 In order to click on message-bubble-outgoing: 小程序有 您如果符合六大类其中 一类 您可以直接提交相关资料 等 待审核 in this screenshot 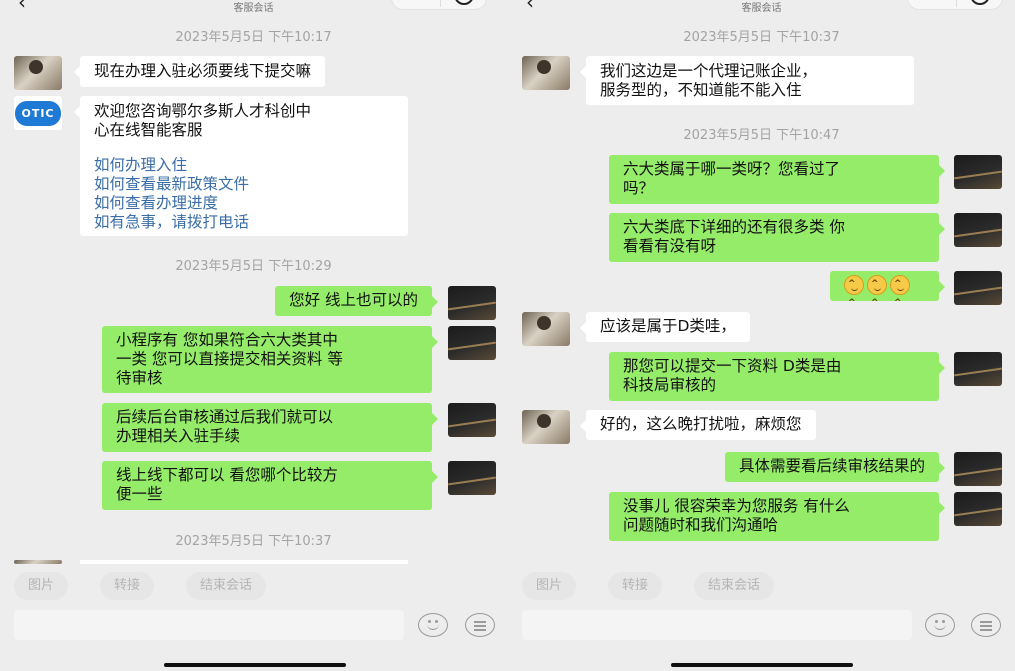, I will do `click(270, 359)`.